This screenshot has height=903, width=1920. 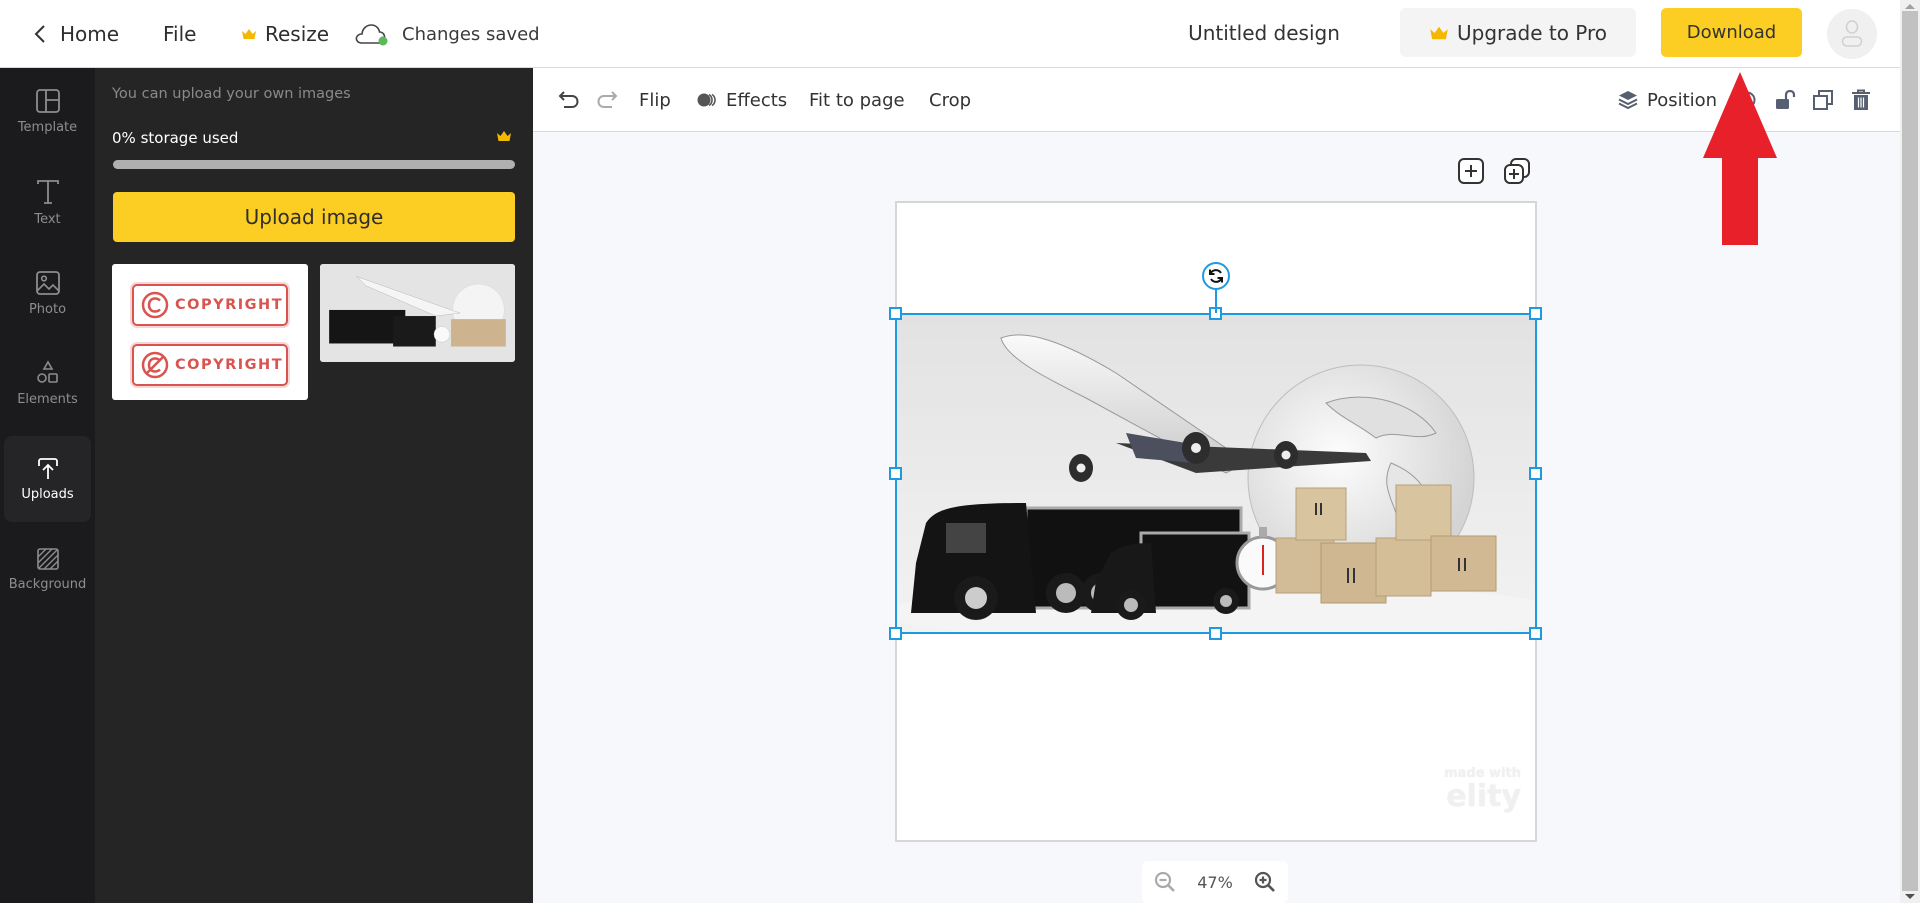 I want to click on download-button: Download, so click(x=1731, y=32).